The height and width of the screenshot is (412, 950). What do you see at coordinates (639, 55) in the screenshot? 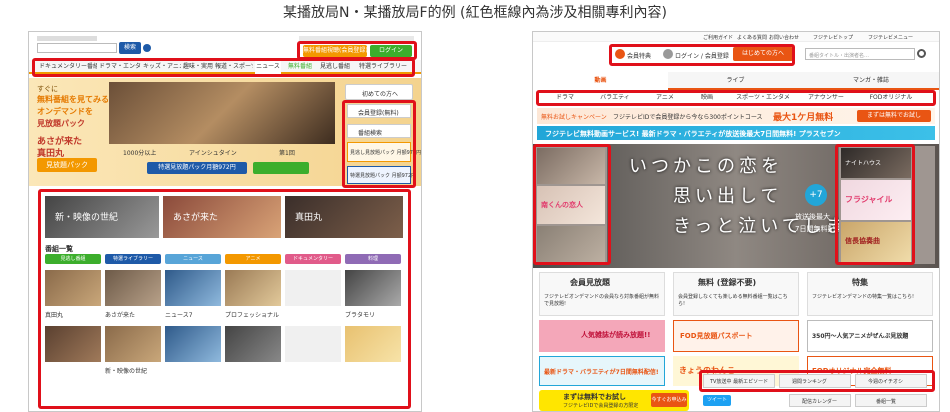
I see `member-benefit-link: 会員特典` at bounding box center [639, 55].